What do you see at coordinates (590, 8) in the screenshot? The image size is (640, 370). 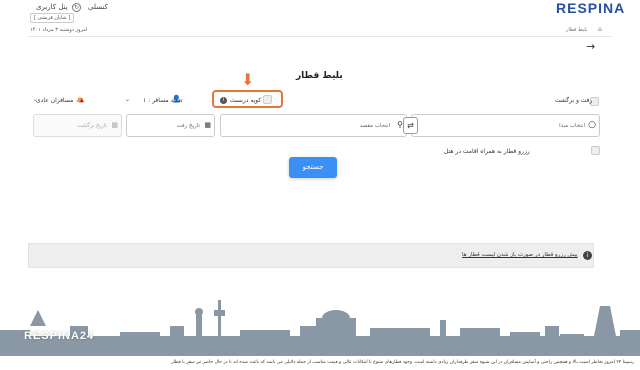 I see `respina-logo: RESPINA` at bounding box center [590, 8].